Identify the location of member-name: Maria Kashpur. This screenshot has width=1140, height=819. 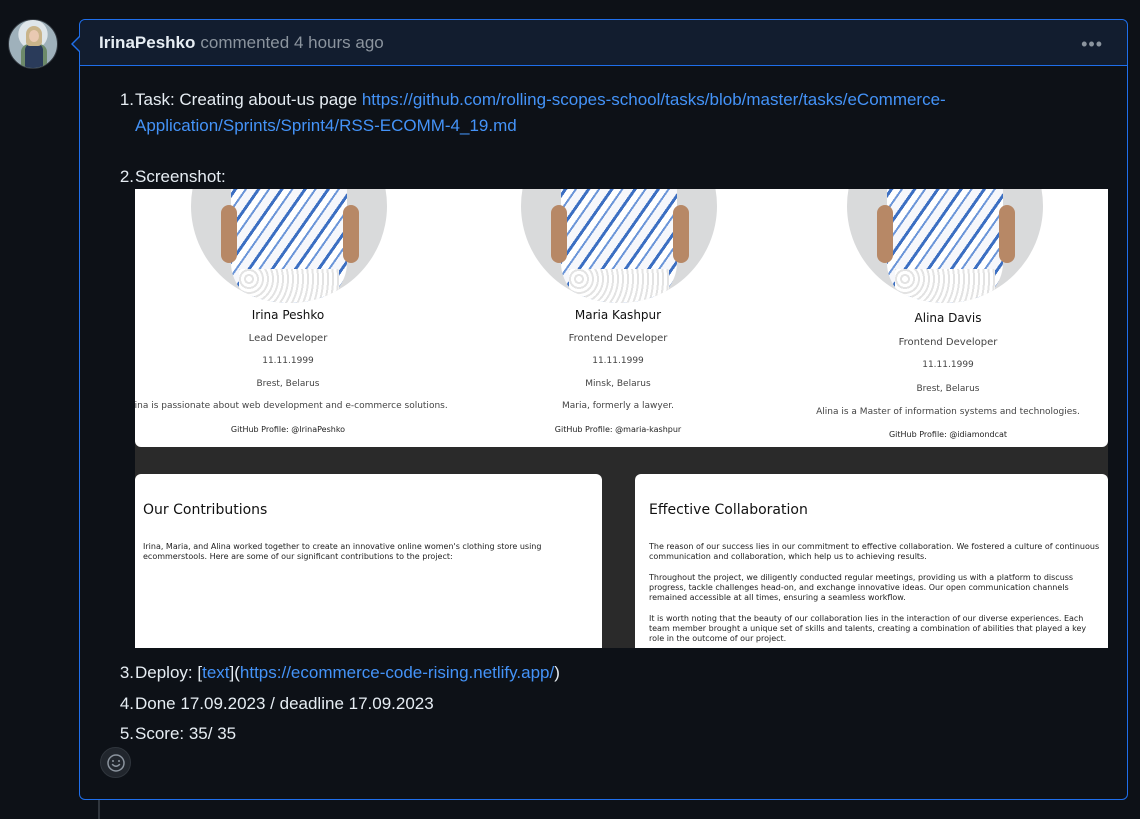
(618, 315).